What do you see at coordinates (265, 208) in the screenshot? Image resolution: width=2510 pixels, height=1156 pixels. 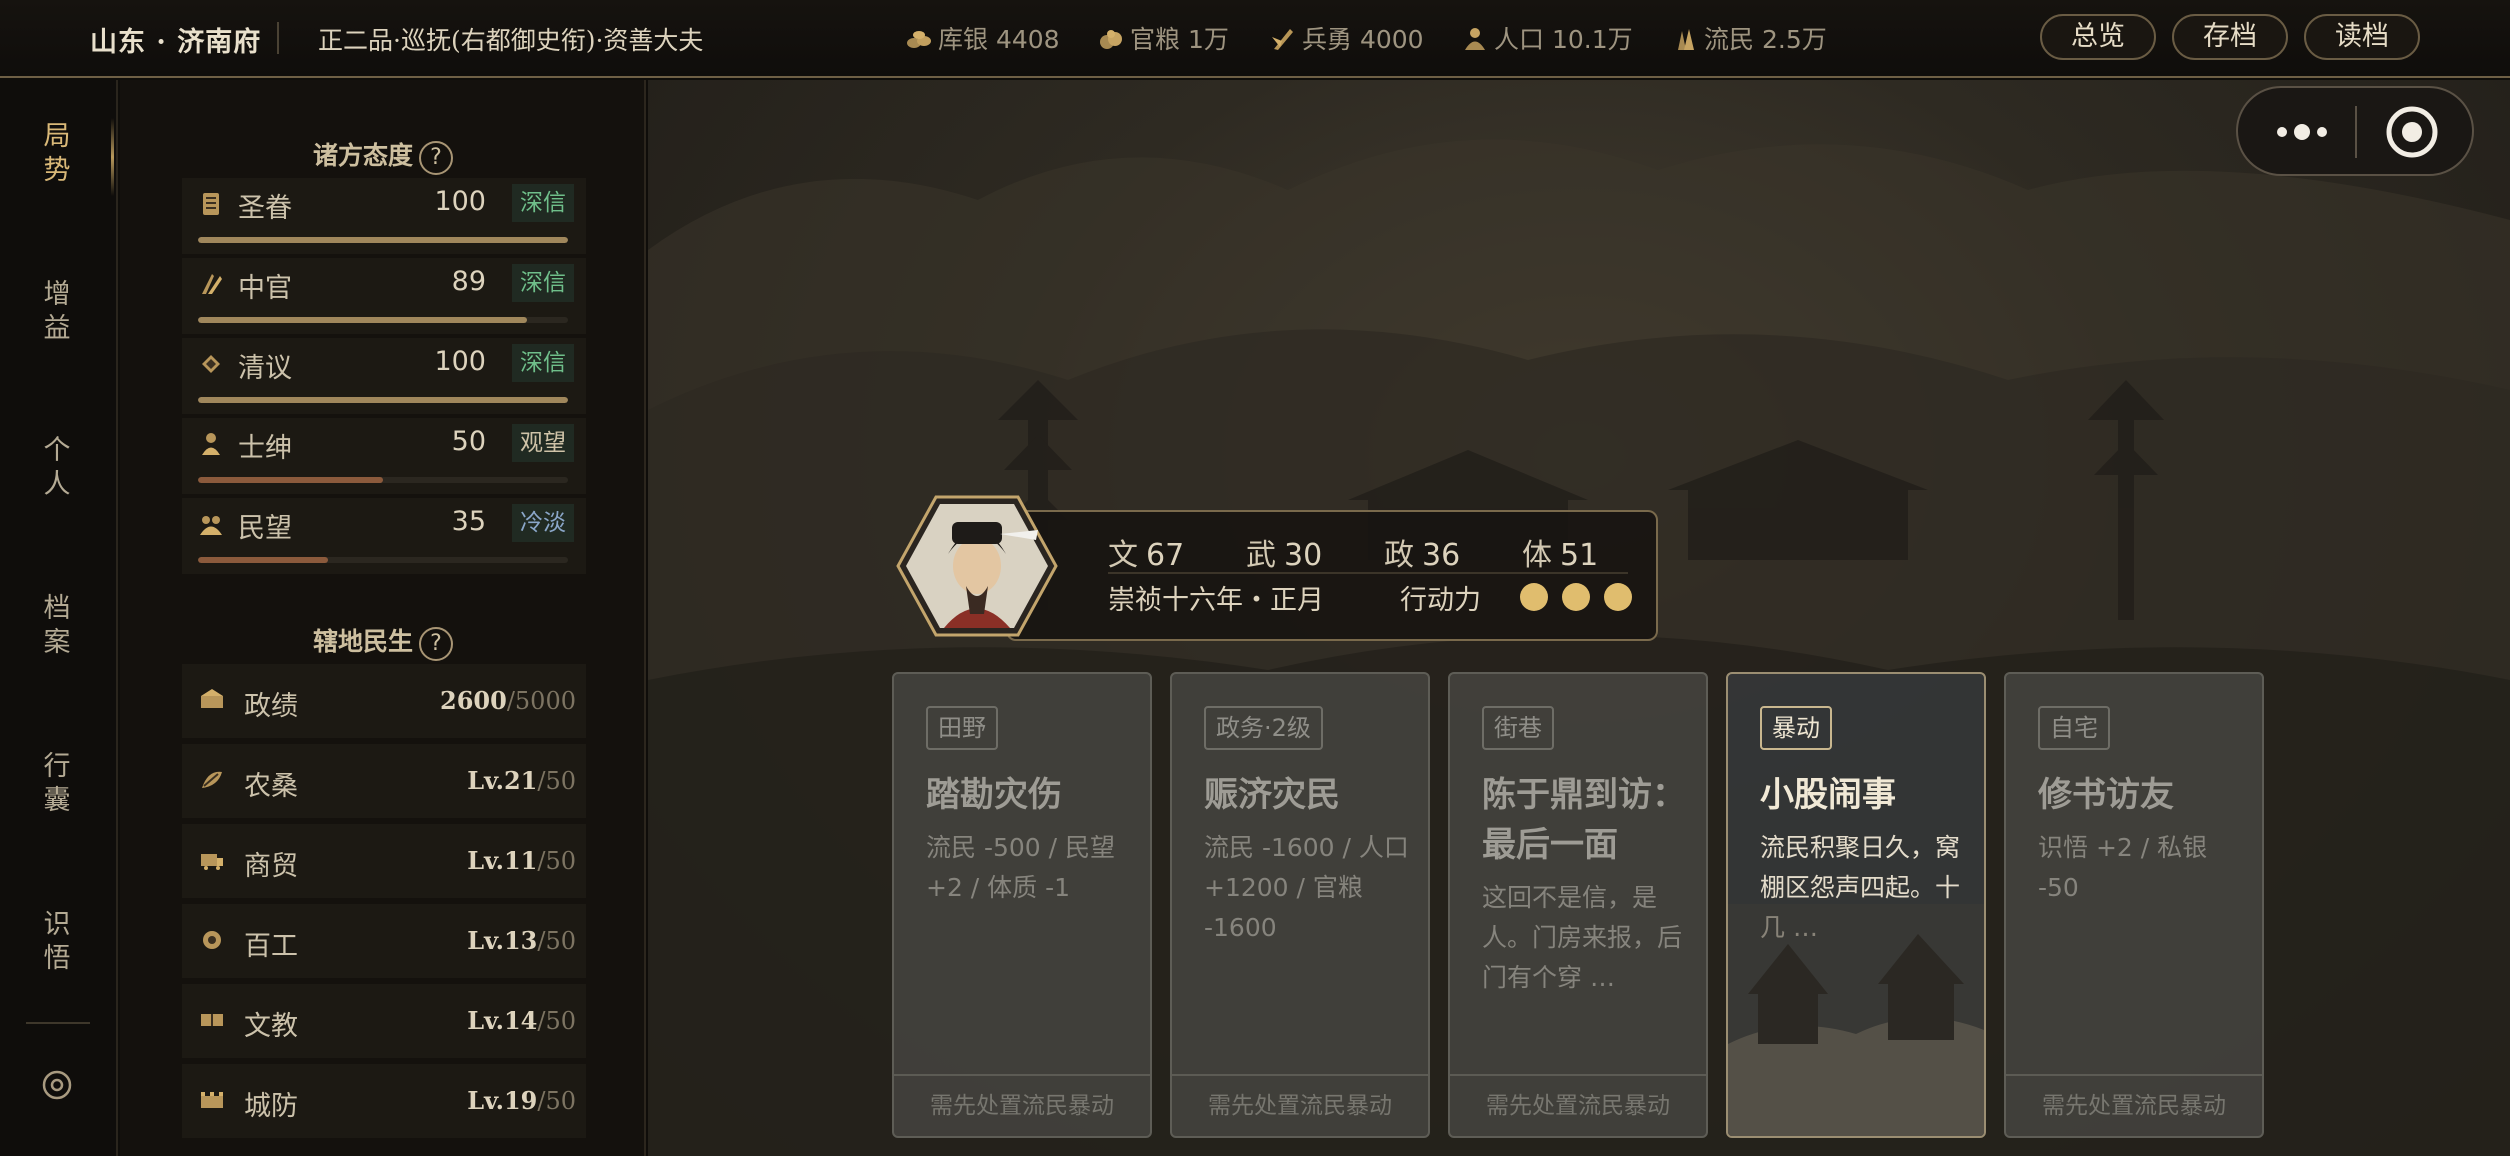 I see `attitude-name: 圣眷` at bounding box center [265, 208].